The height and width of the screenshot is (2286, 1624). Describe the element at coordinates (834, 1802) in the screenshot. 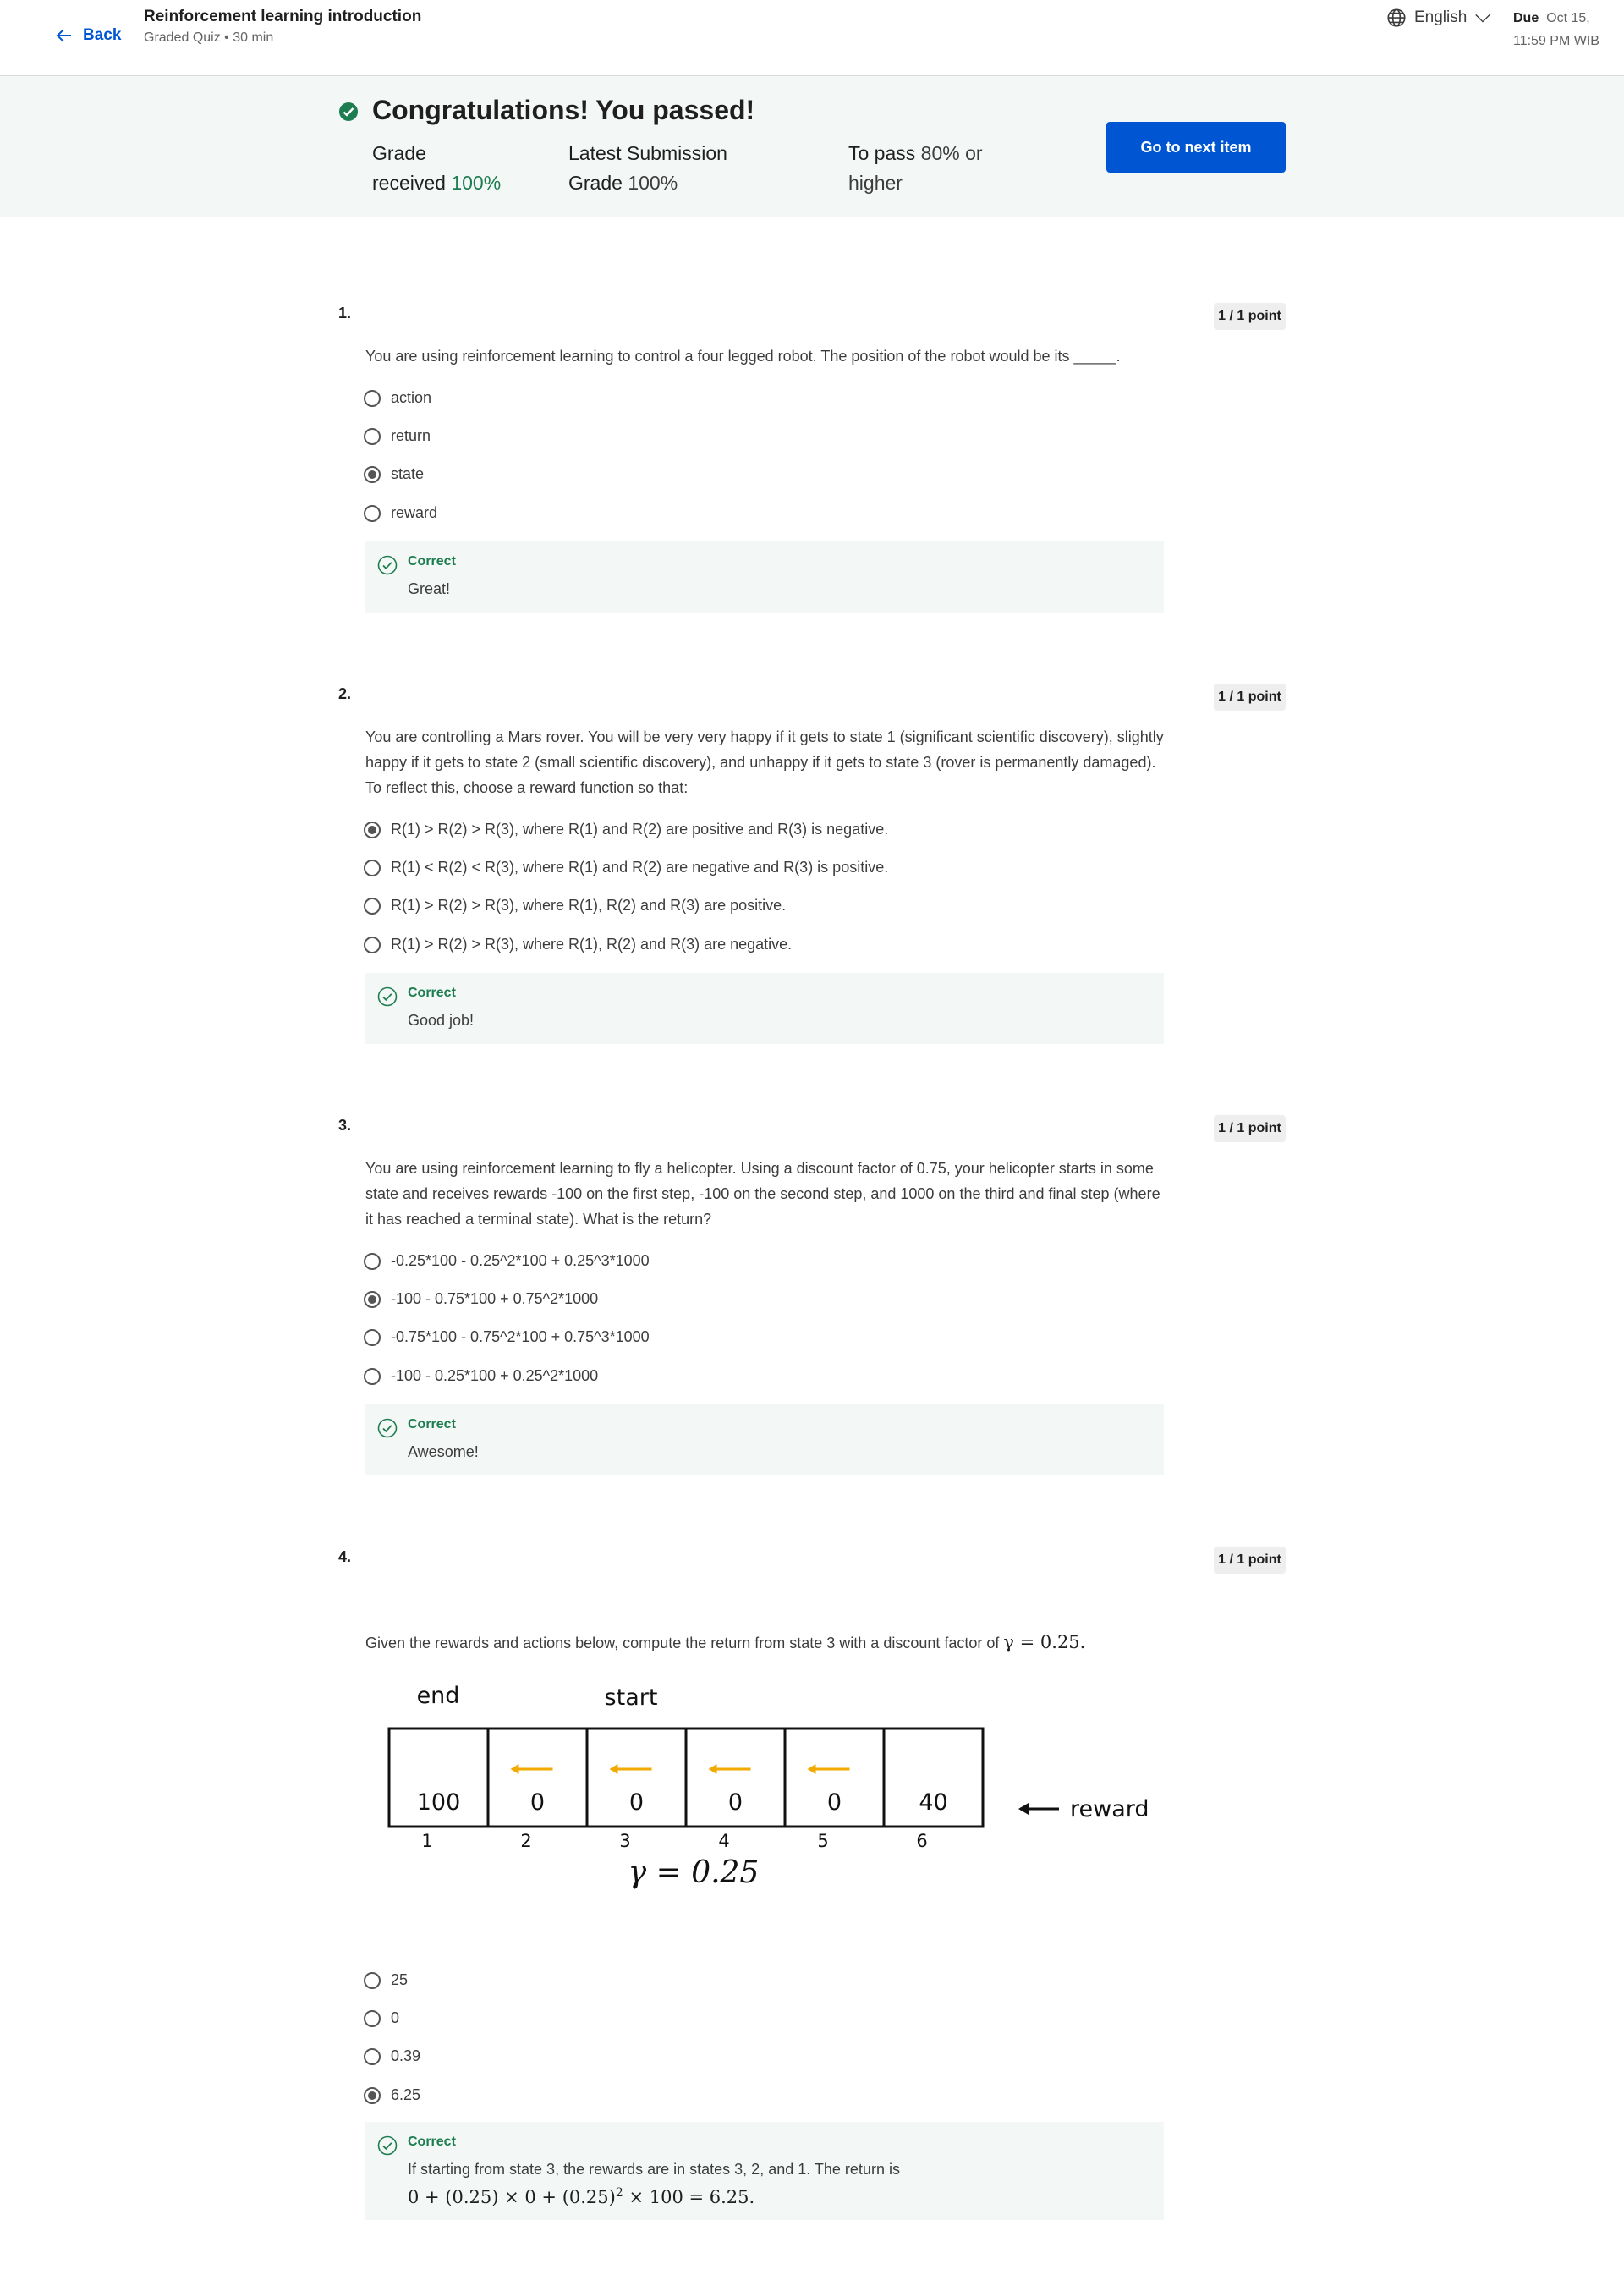

I see `reward-value-5: 0` at that location.